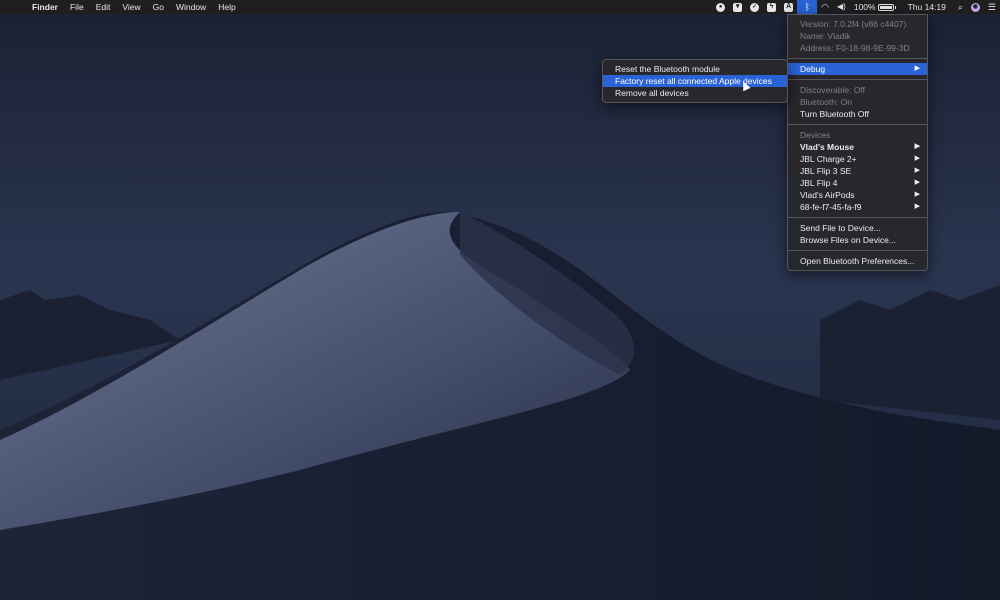 This screenshot has height=600, width=1000. What do you see at coordinates (771, 7) in the screenshot?
I see `lightning-icon: ϟ` at bounding box center [771, 7].